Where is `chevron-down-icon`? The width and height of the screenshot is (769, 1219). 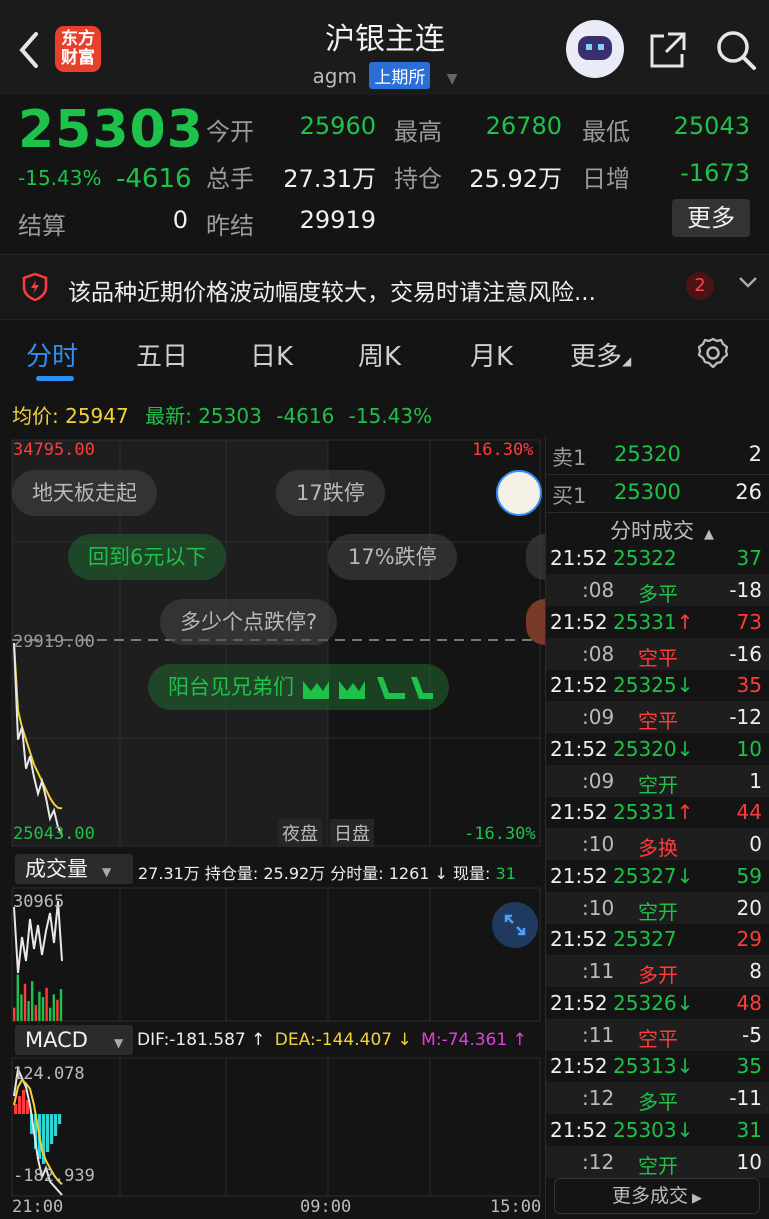
chevron-down-icon is located at coordinates (748, 282).